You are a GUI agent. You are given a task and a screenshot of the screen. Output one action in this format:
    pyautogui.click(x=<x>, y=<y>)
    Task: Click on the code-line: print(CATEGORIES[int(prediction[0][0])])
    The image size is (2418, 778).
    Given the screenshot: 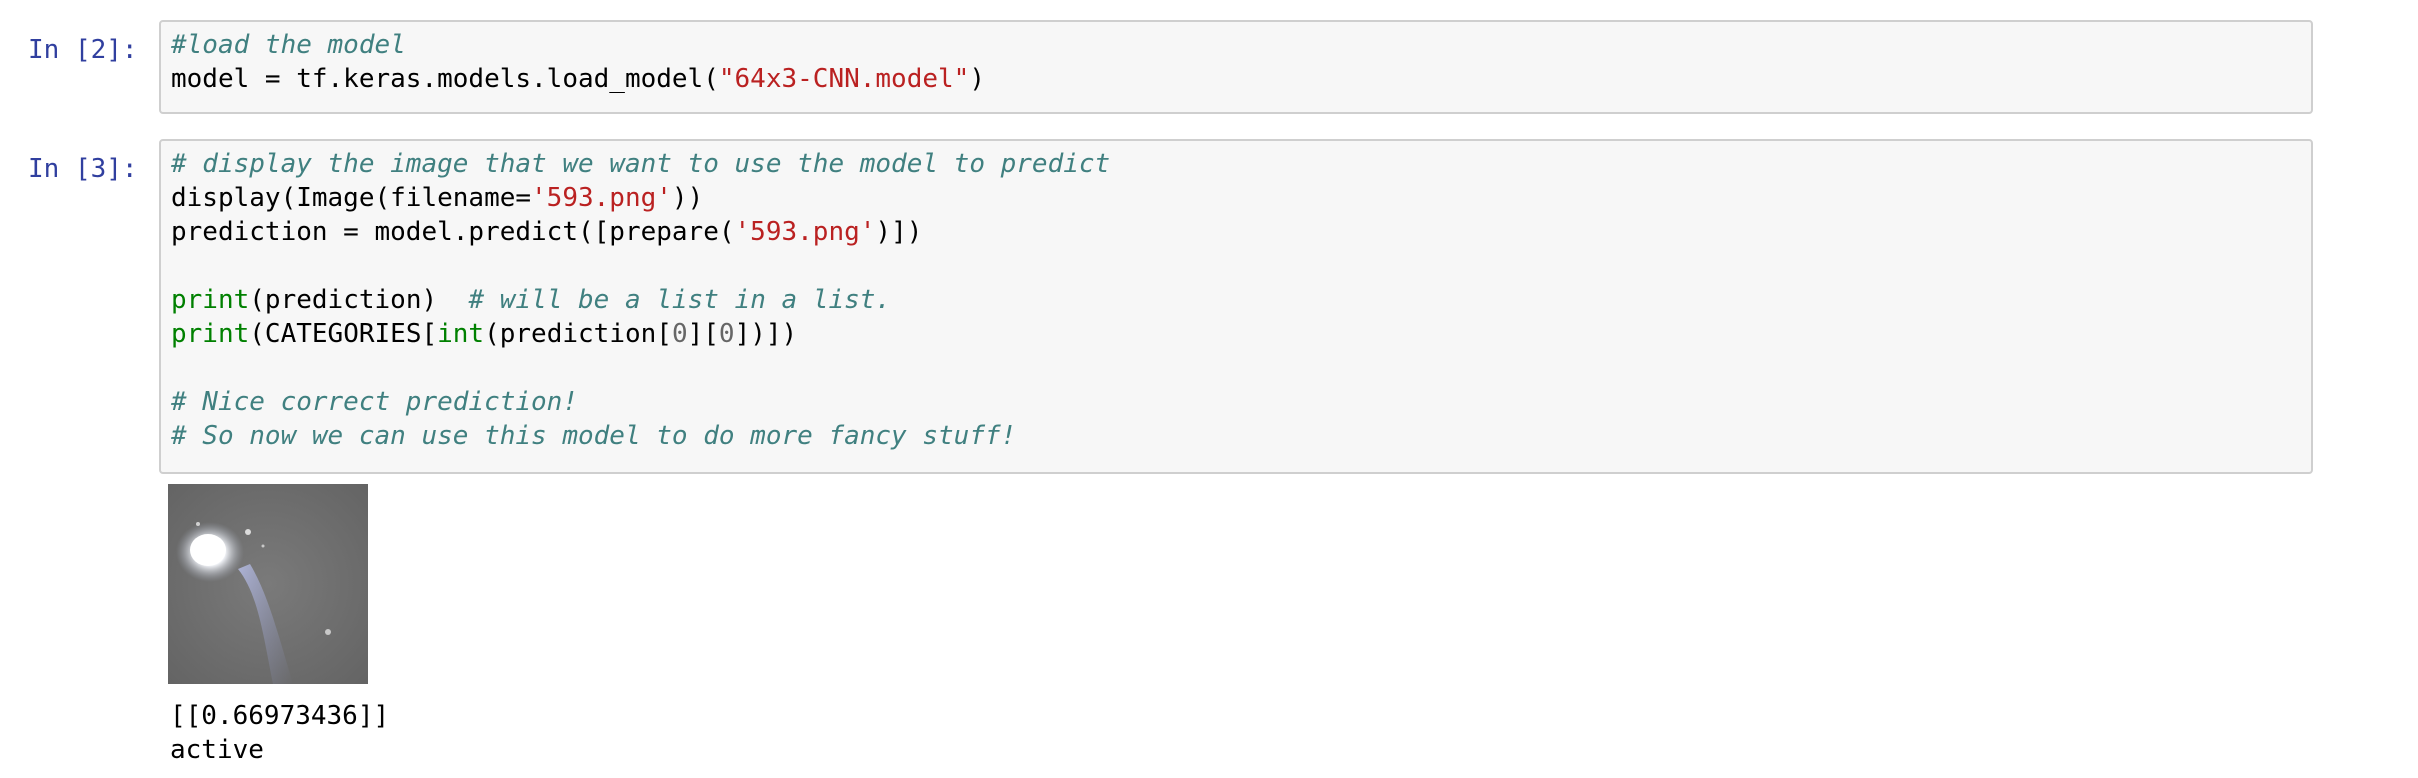 What is the action you would take?
    pyautogui.click(x=1241, y=334)
    